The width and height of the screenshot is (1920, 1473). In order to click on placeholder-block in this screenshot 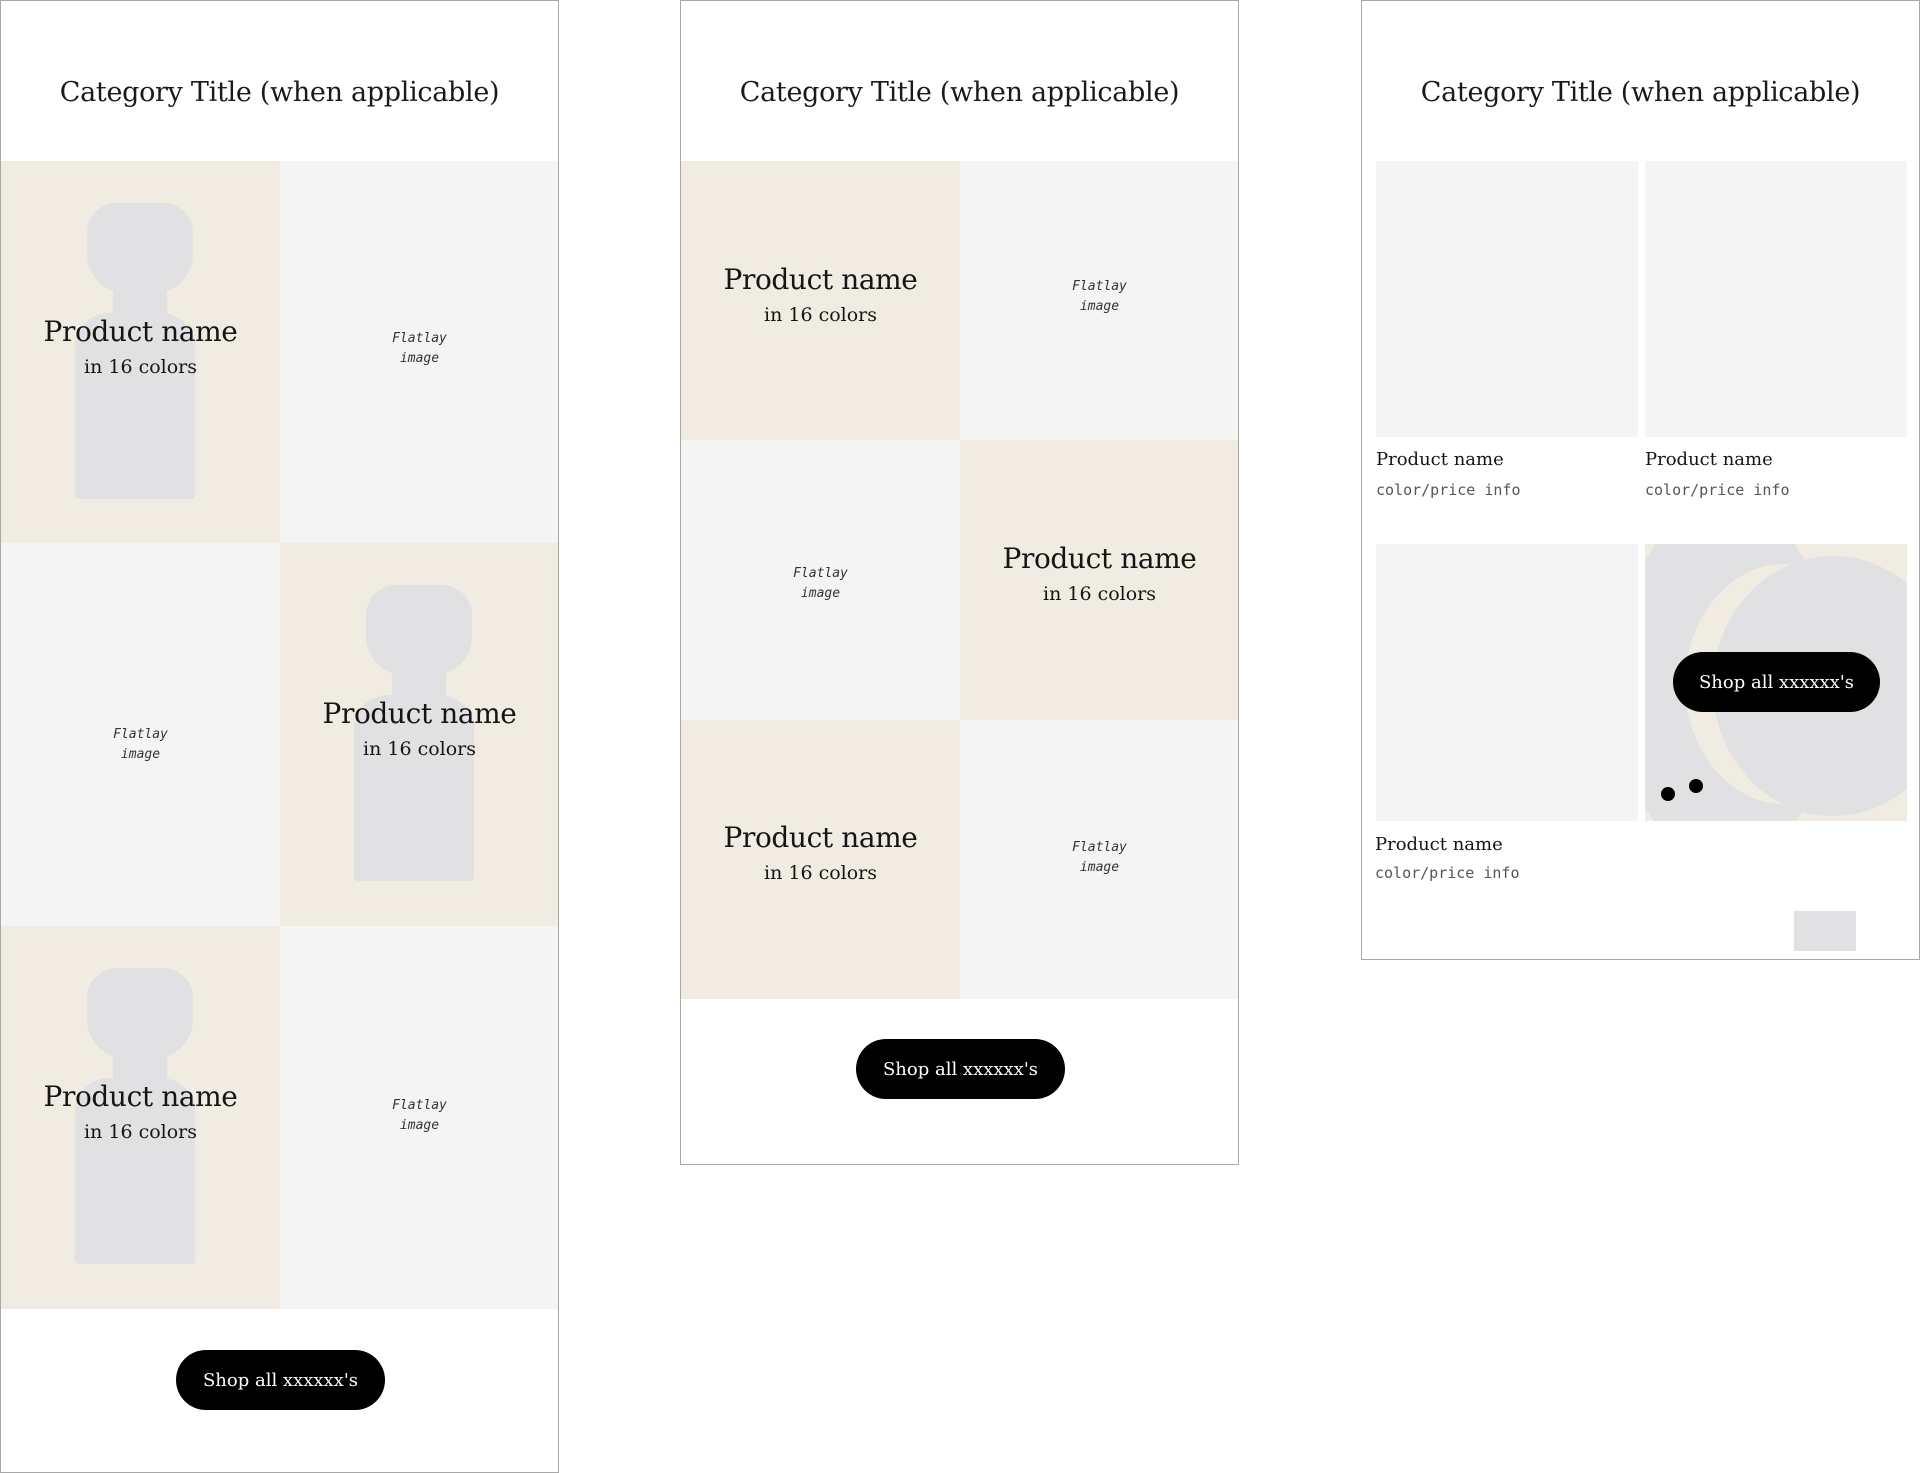, I will do `click(1825, 931)`.